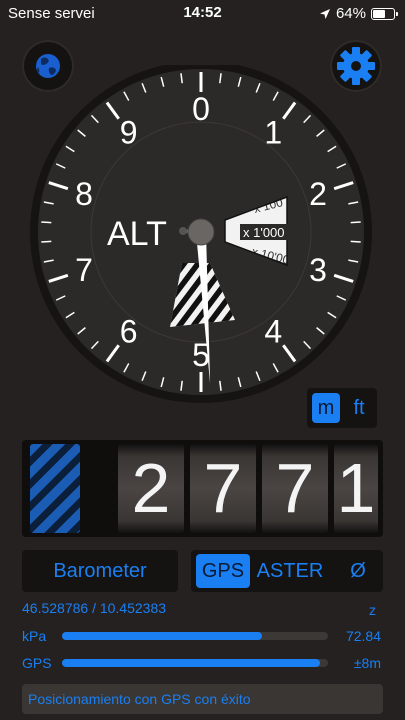 Image resolution: width=405 pixels, height=720 pixels. I want to click on pressure-bar-track, so click(195, 636).